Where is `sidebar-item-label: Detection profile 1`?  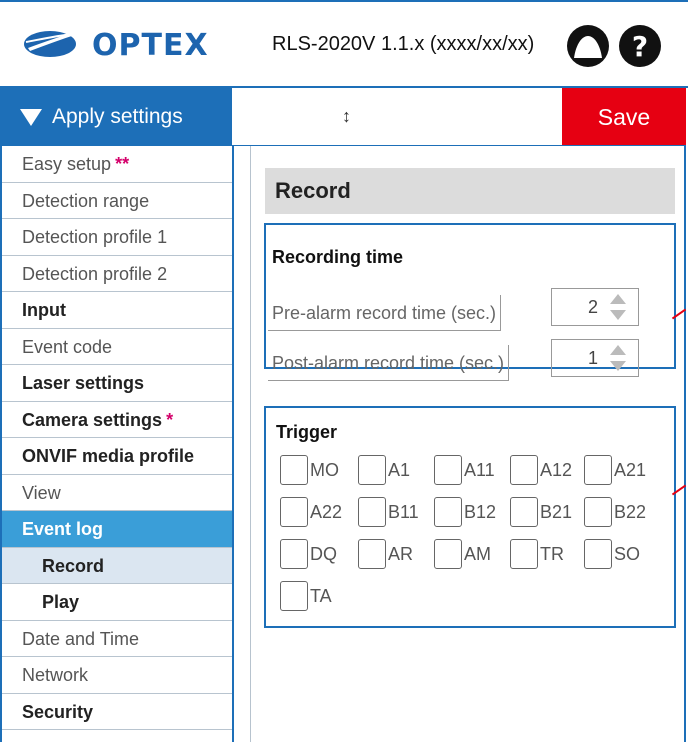 sidebar-item-label: Detection profile 1 is located at coordinates (95, 237).